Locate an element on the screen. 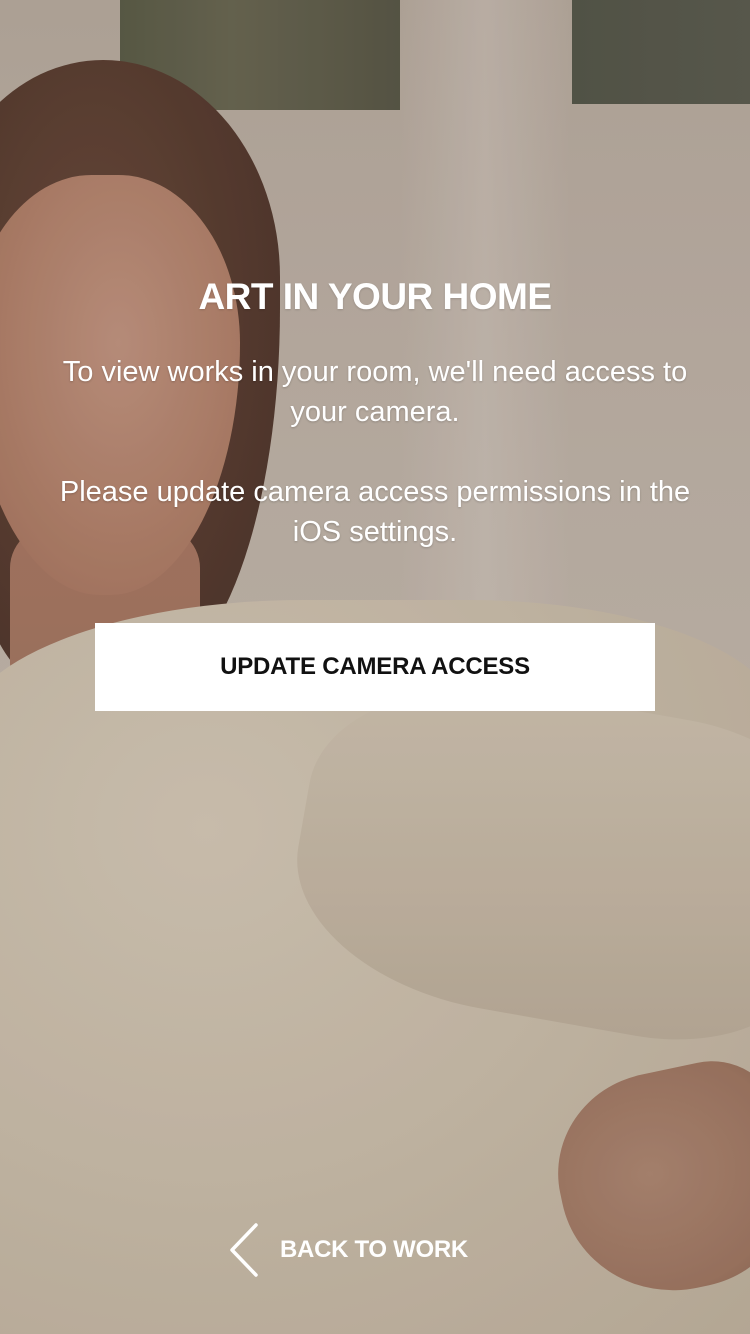  update-camera-access-label: UPDATE CAMERA ACCESS is located at coordinates (375, 666).